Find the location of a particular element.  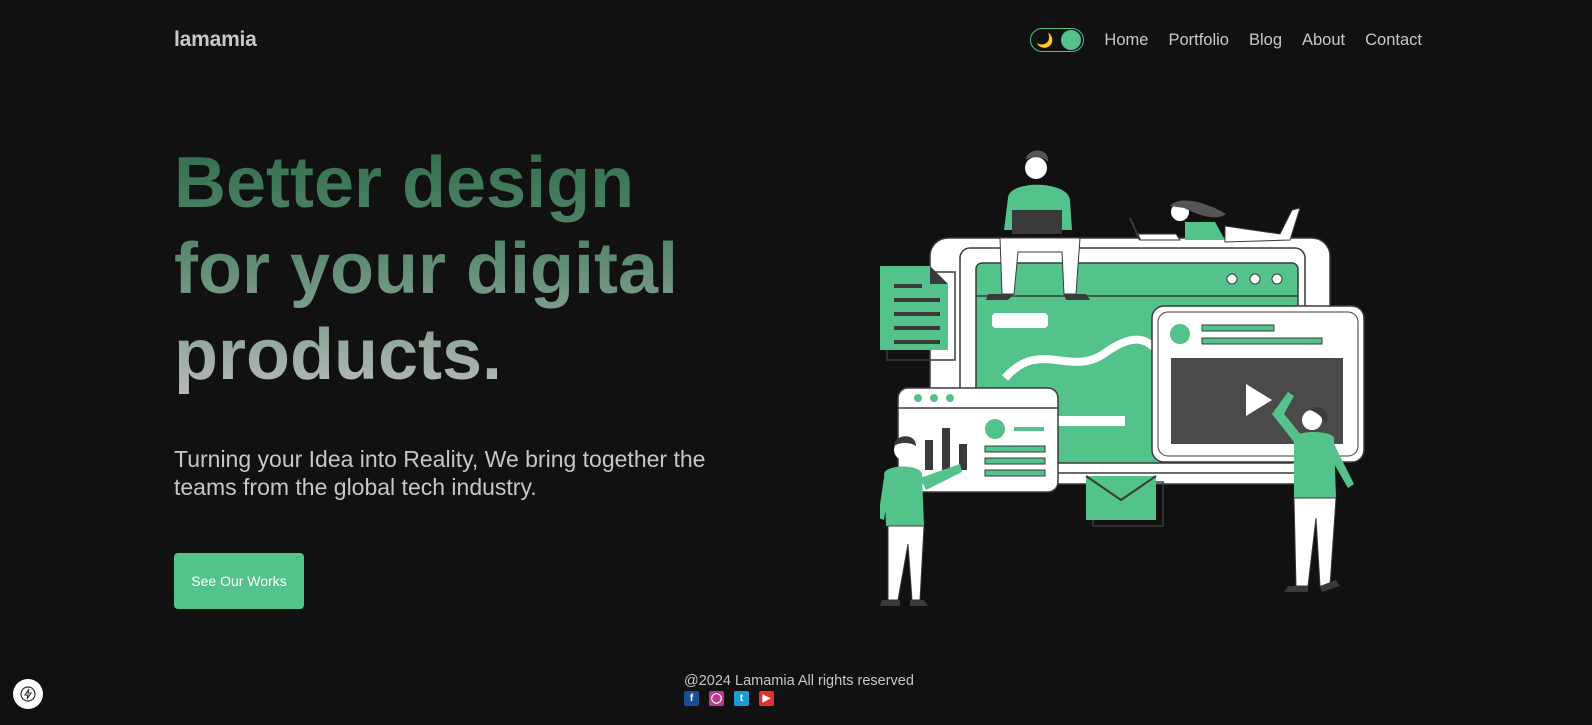

nav-link-blog: Blog is located at coordinates (1265, 40).